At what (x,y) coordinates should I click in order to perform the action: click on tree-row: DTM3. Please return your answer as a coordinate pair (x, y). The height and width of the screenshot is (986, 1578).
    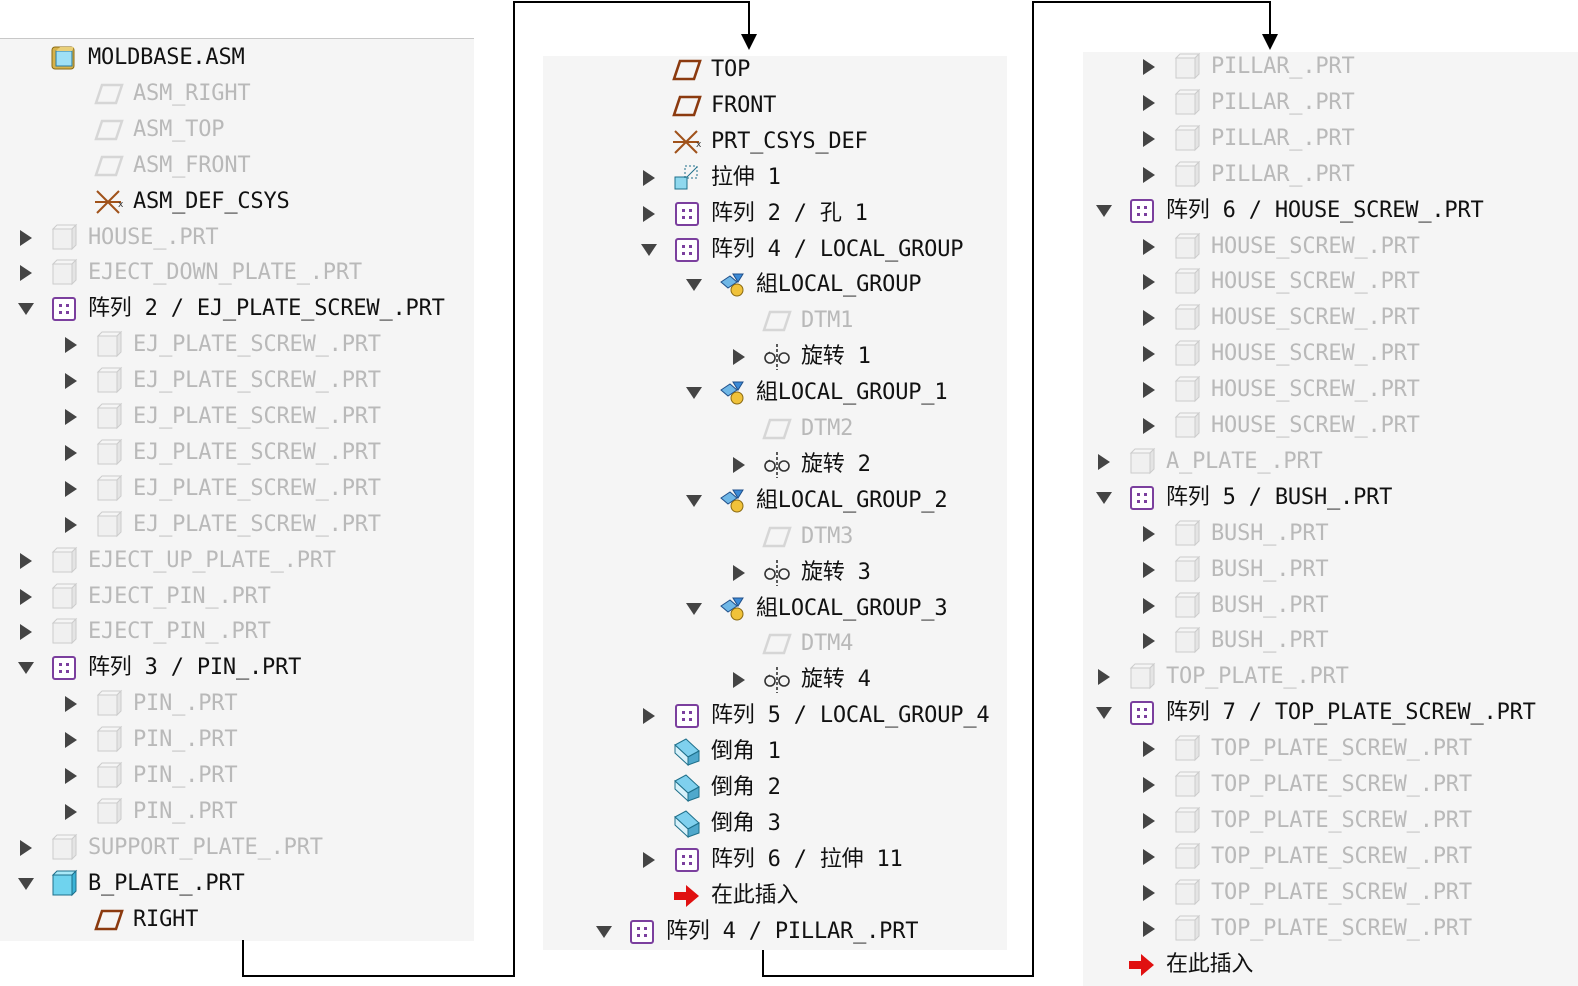
    Looking at the image, I should click on (791, 537).